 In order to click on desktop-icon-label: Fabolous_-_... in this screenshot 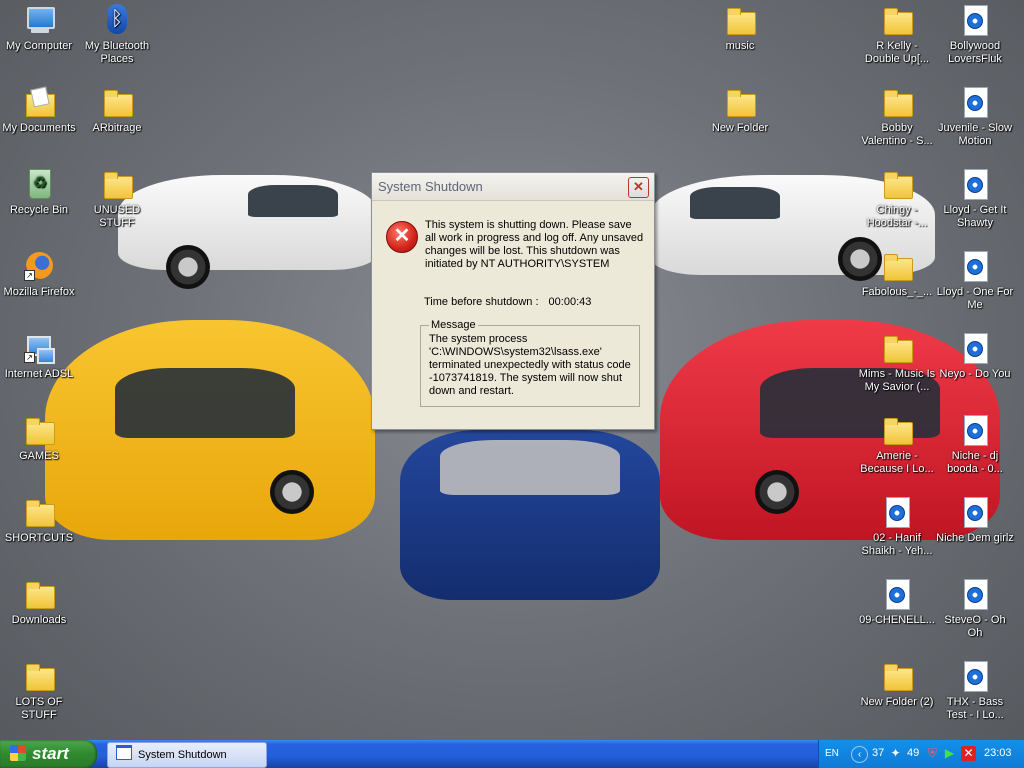, I will do `click(897, 292)`.